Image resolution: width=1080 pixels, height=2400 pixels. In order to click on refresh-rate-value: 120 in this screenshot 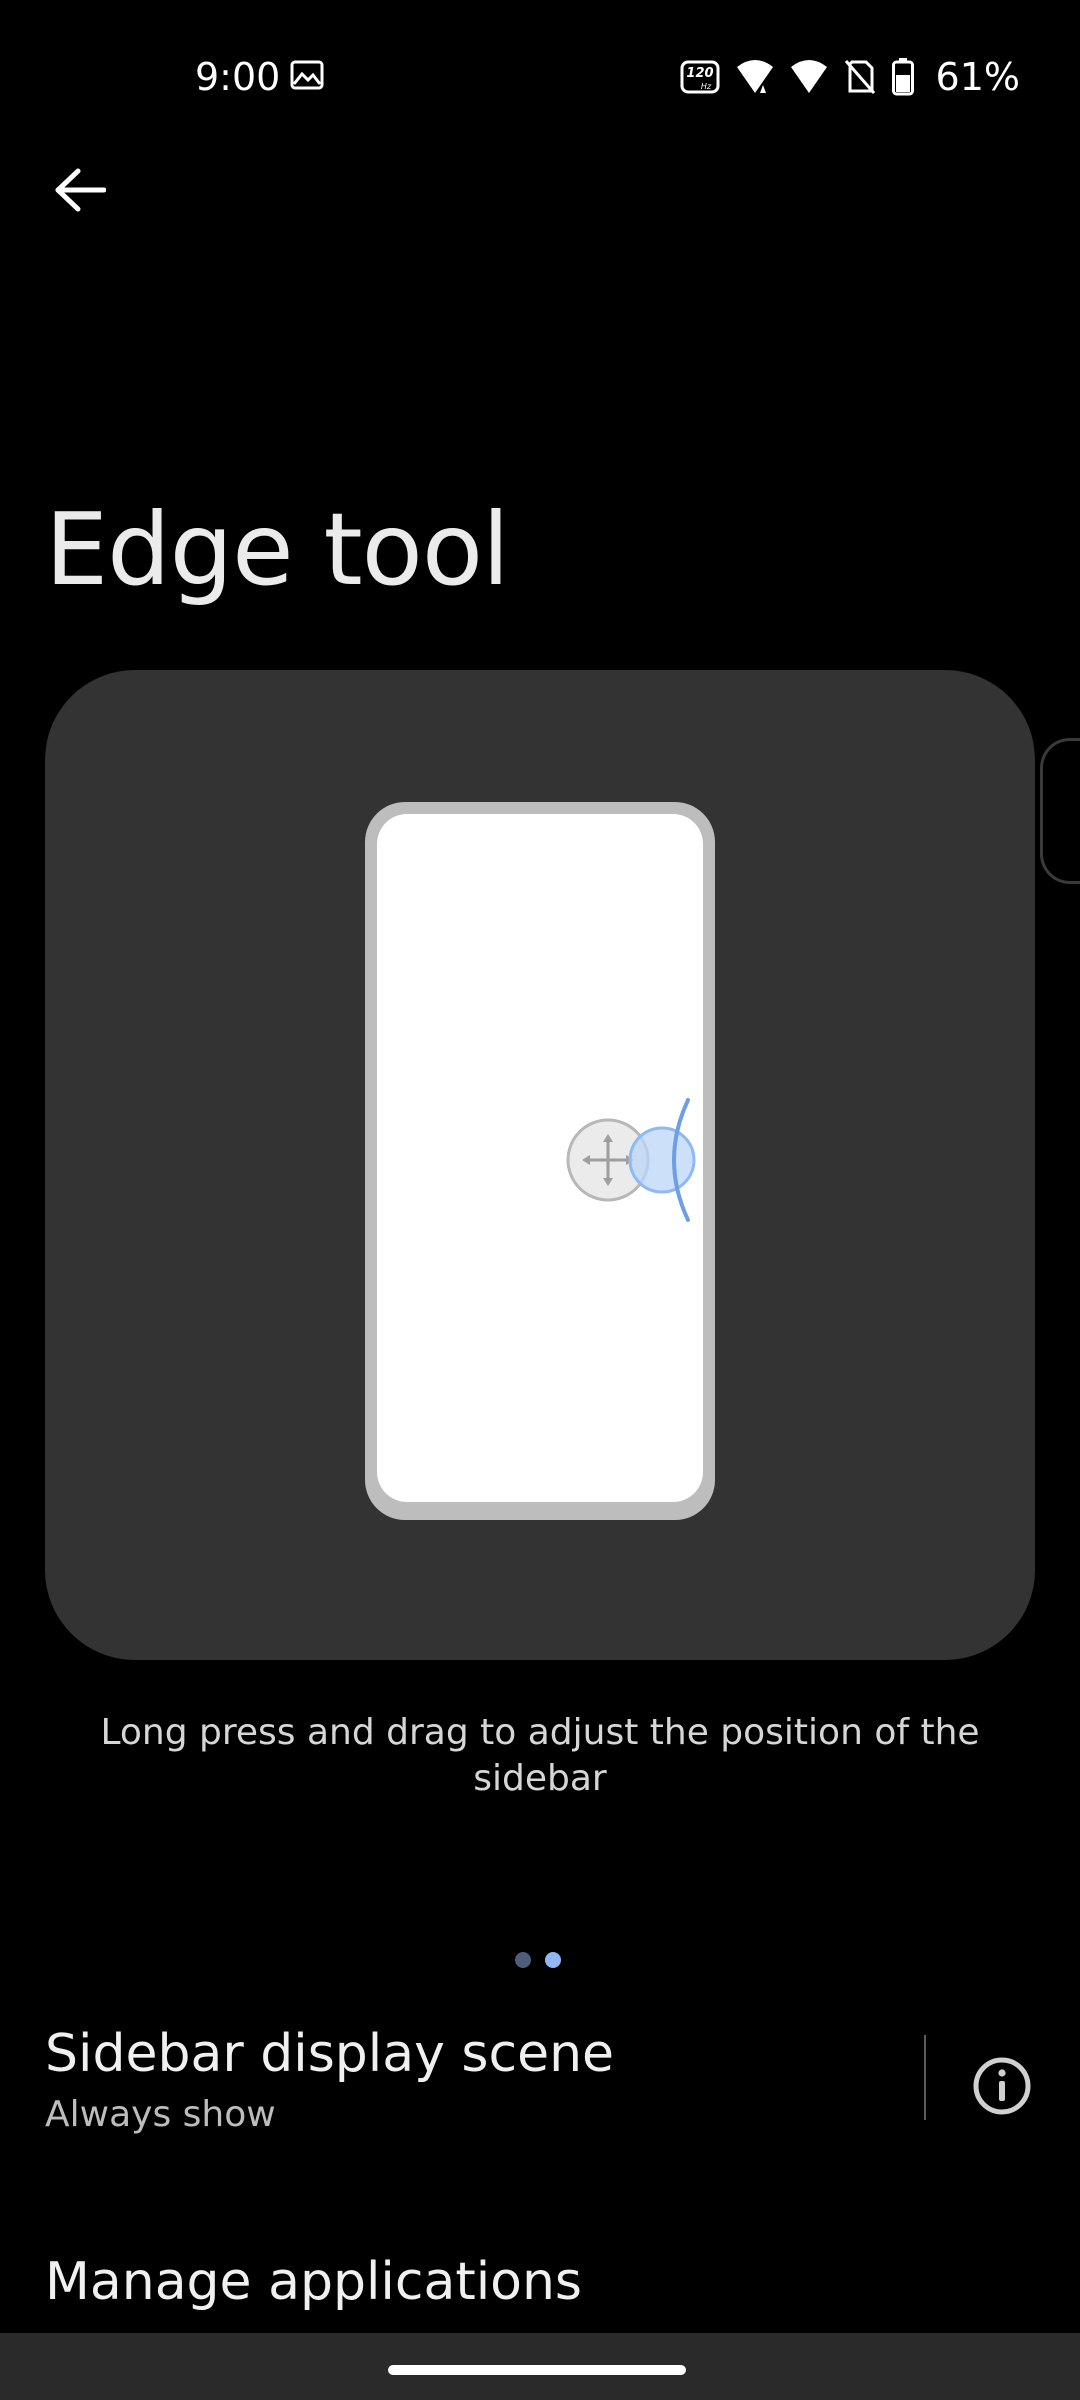, I will do `click(699, 73)`.